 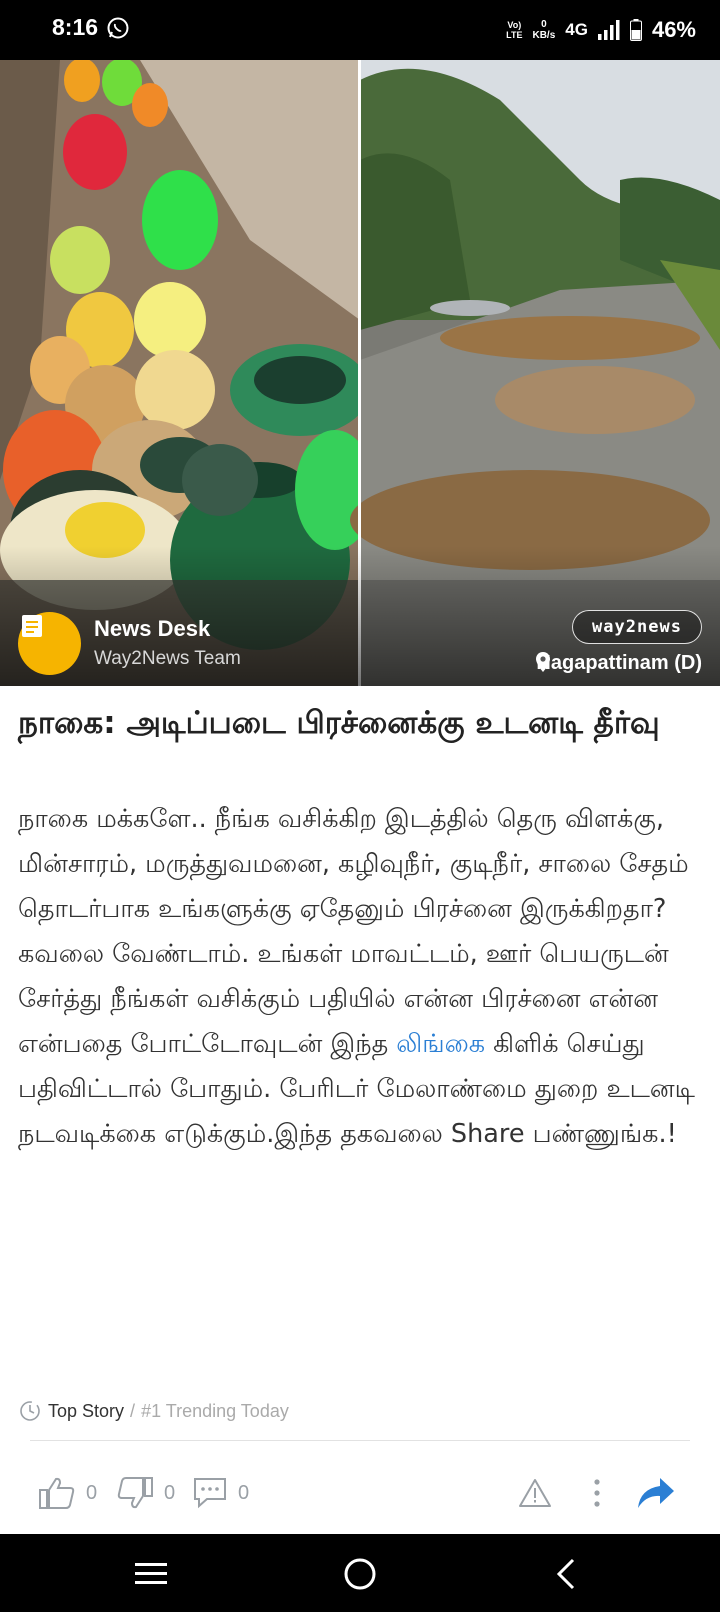 I want to click on signal-icon, so click(x=608, y=30).